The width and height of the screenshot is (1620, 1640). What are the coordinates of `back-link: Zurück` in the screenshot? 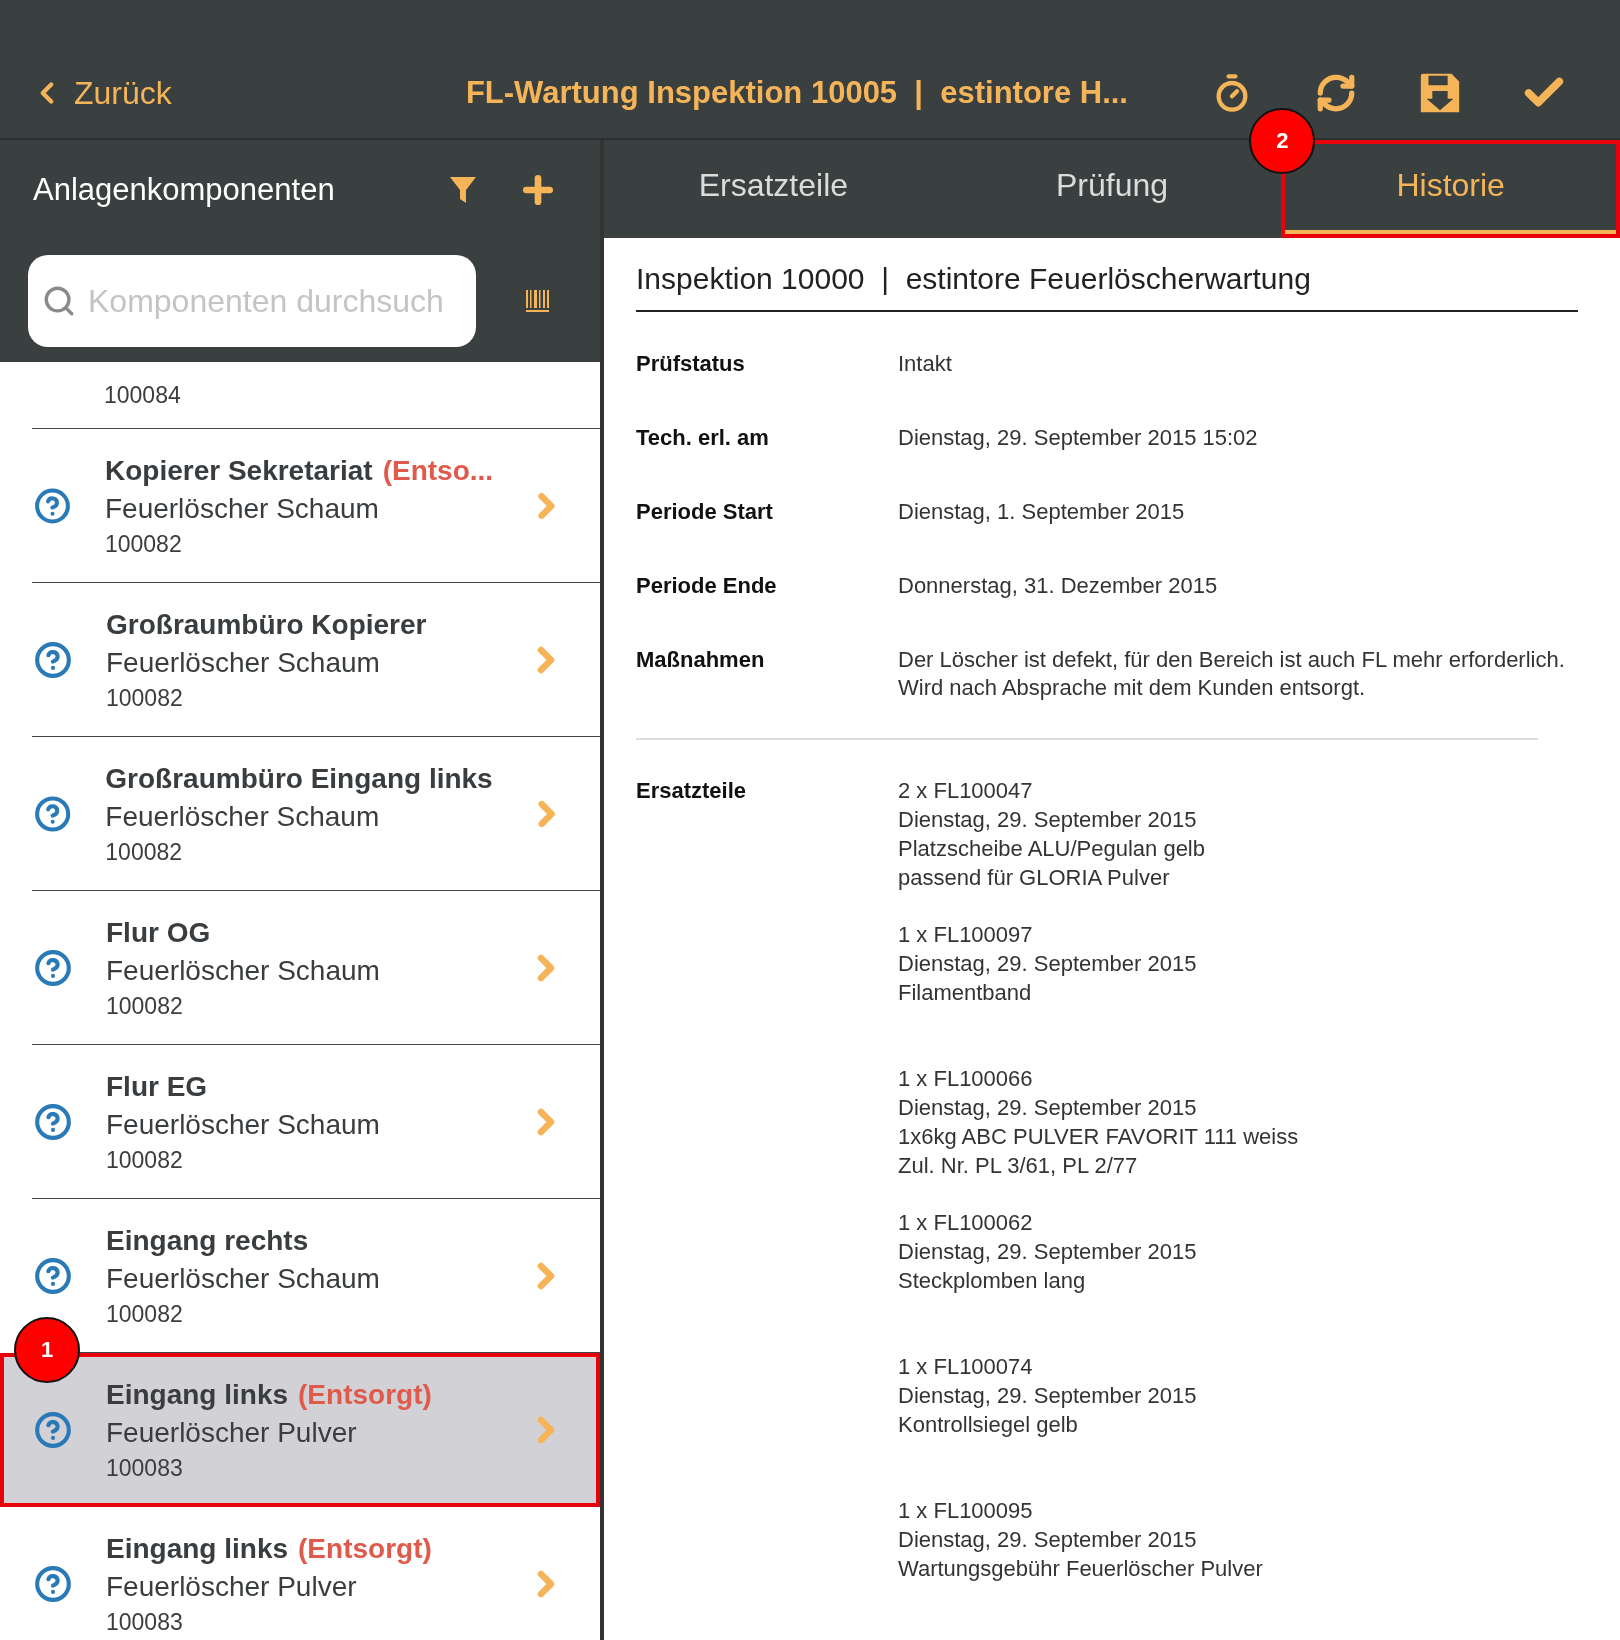 It's located at (101, 93).